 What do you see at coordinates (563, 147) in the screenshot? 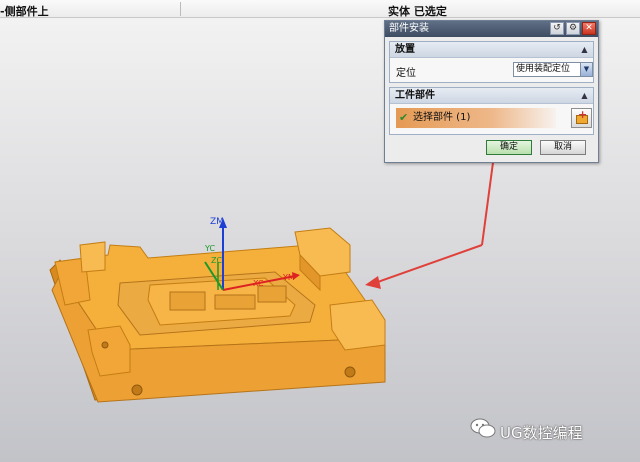
I see `cancel-button: 取消` at bounding box center [563, 147].